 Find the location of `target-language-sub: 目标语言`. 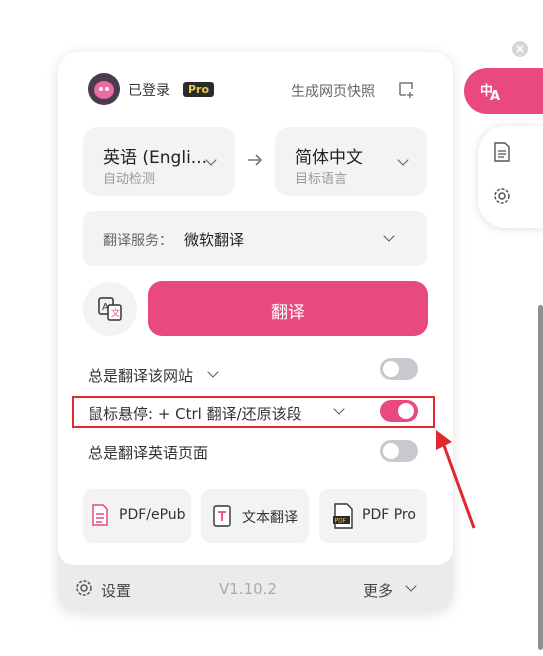

target-language-sub: 目标语言 is located at coordinates (321, 179).